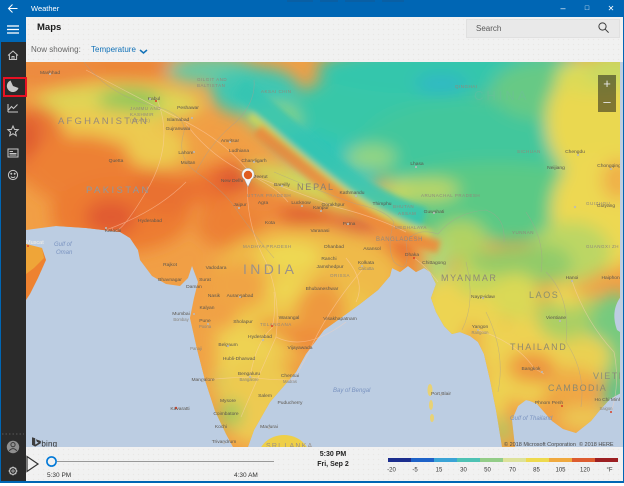  I want to click on svg-text: Bhavnagar, so click(170, 280).